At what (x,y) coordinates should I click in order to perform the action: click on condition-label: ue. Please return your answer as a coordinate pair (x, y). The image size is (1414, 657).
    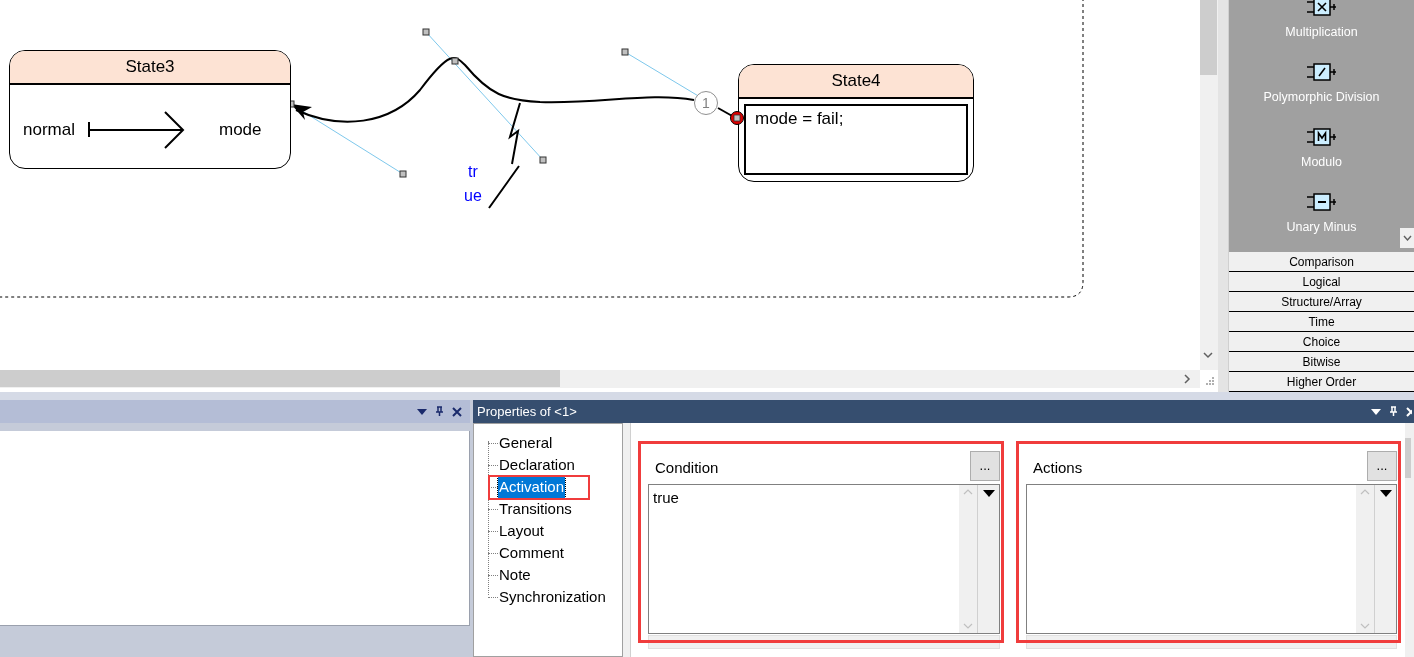
    Looking at the image, I should click on (473, 196).